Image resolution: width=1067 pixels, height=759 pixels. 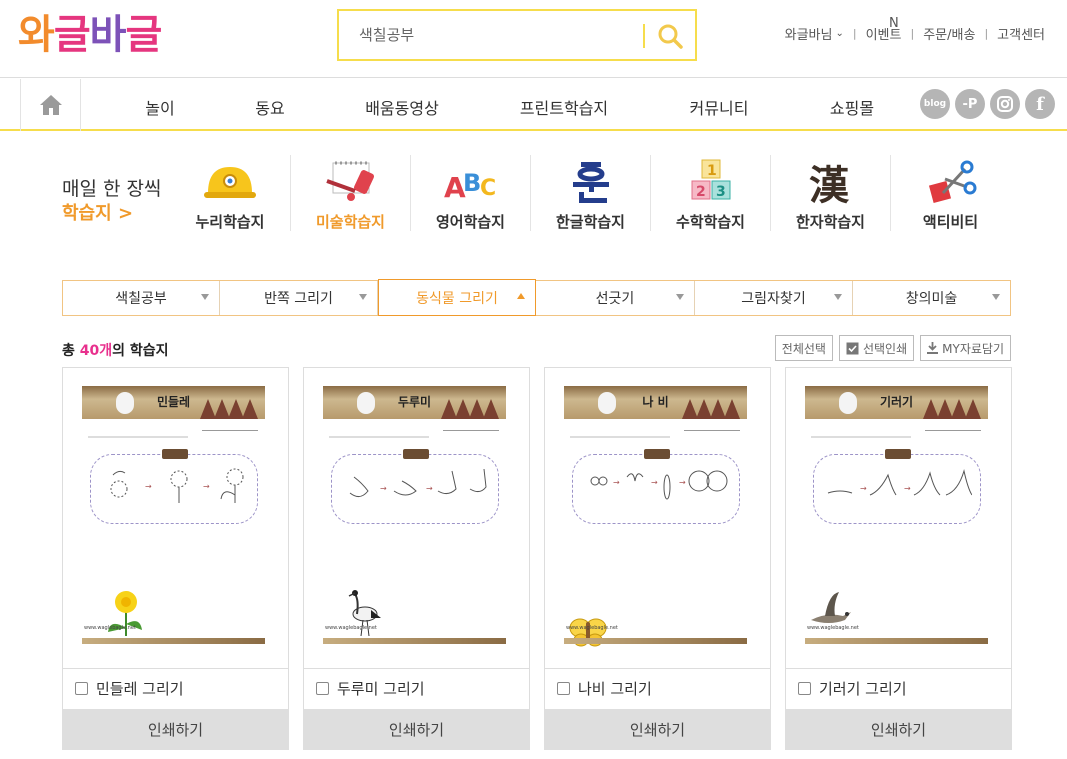 What do you see at coordinates (414, 517) in the screenshot?
I see `worksheet-thumbnail: 두루미 → → www.waglebagle.net` at bounding box center [414, 517].